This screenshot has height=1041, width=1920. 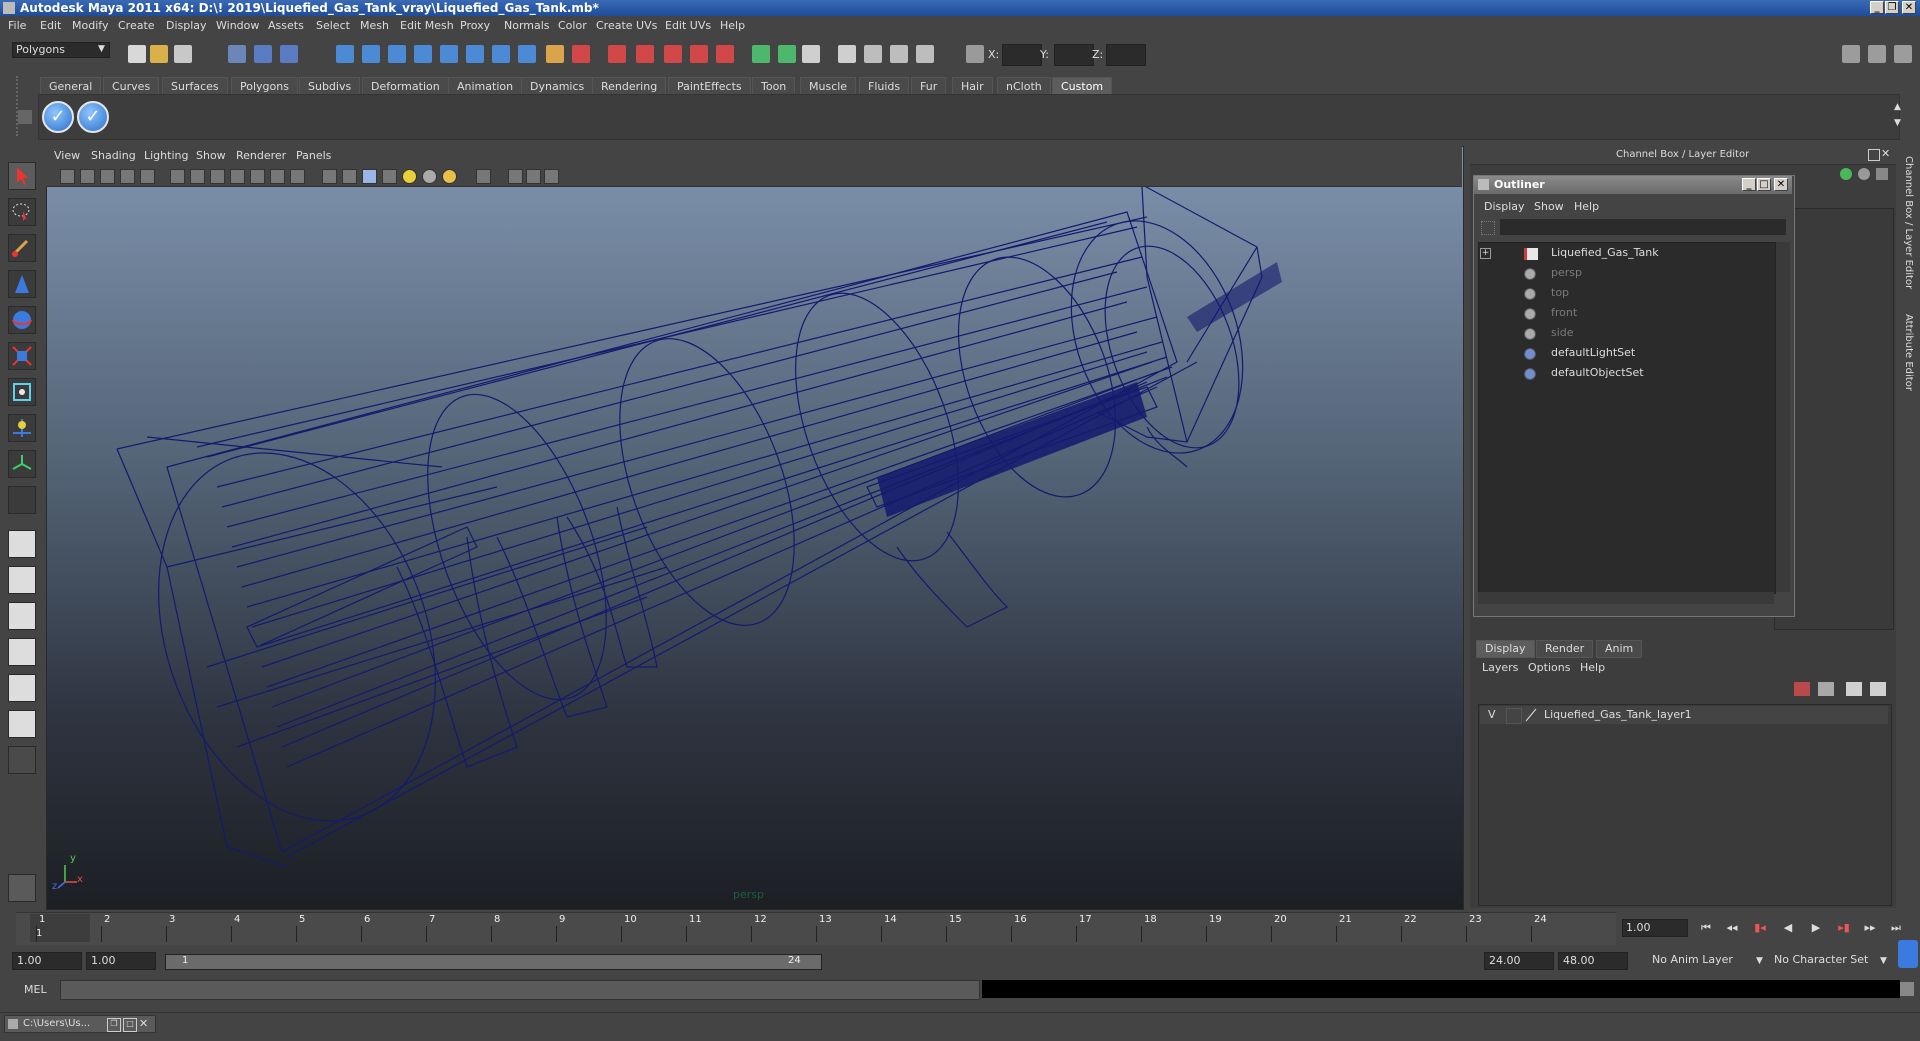 What do you see at coordinates (22, 176) in the screenshot?
I see `select-tool-icon` at bounding box center [22, 176].